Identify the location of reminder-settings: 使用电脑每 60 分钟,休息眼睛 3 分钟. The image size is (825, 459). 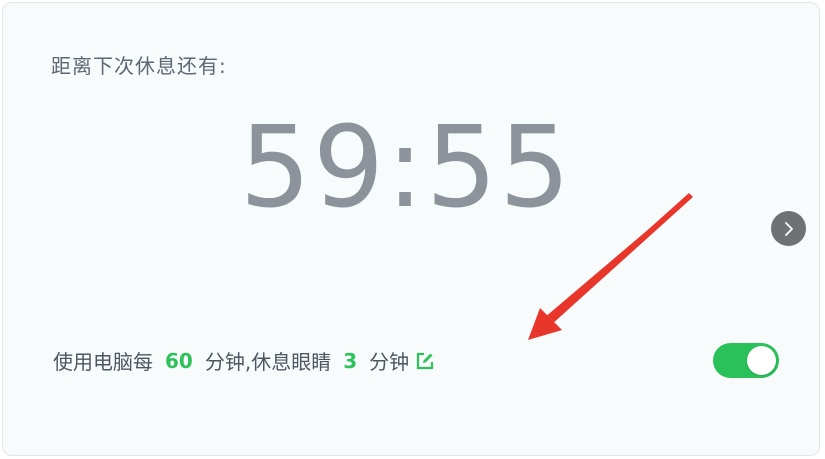
(244, 360).